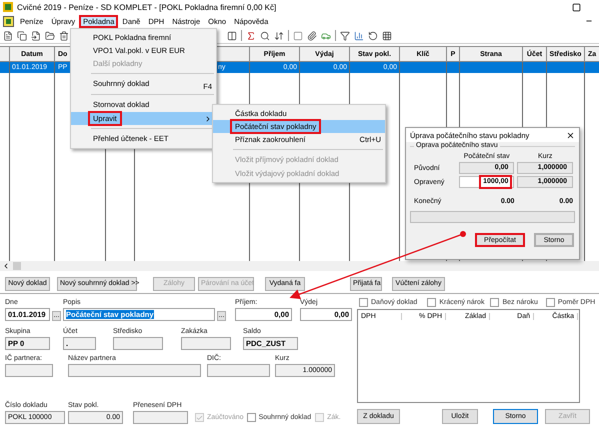 The width and height of the screenshot is (599, 426). What do you see at coordinates (147, 7) in the screenshot?
I see `window-title: Cvičné 2019 - Peníze - SD KOMPLET - [POKL Pokladna firemní 0,00 Kč]` at bounding box center [147, 7].